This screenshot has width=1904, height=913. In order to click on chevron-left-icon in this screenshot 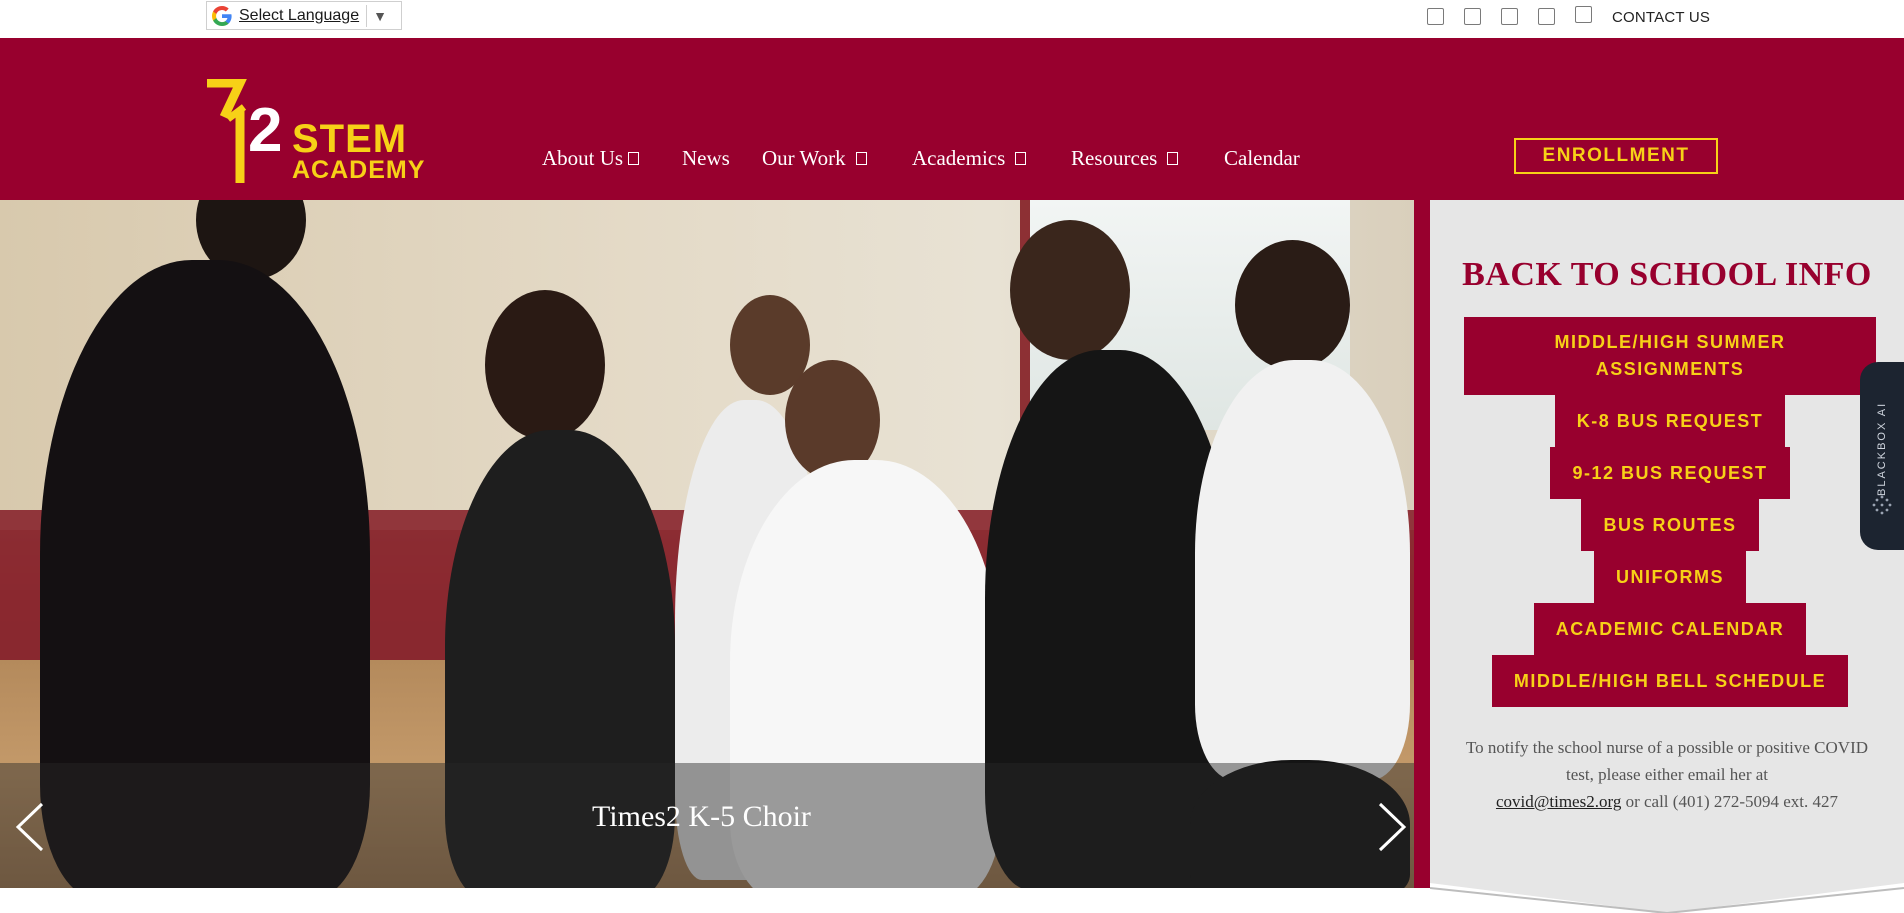, I will do `click(30, 827)`.